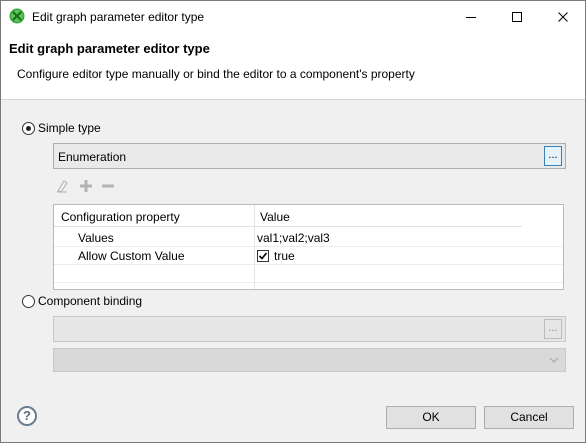 This screenshot has width=586, height=443. I want to click on table-row-property: Allow Custom Value, so click(131, 256).